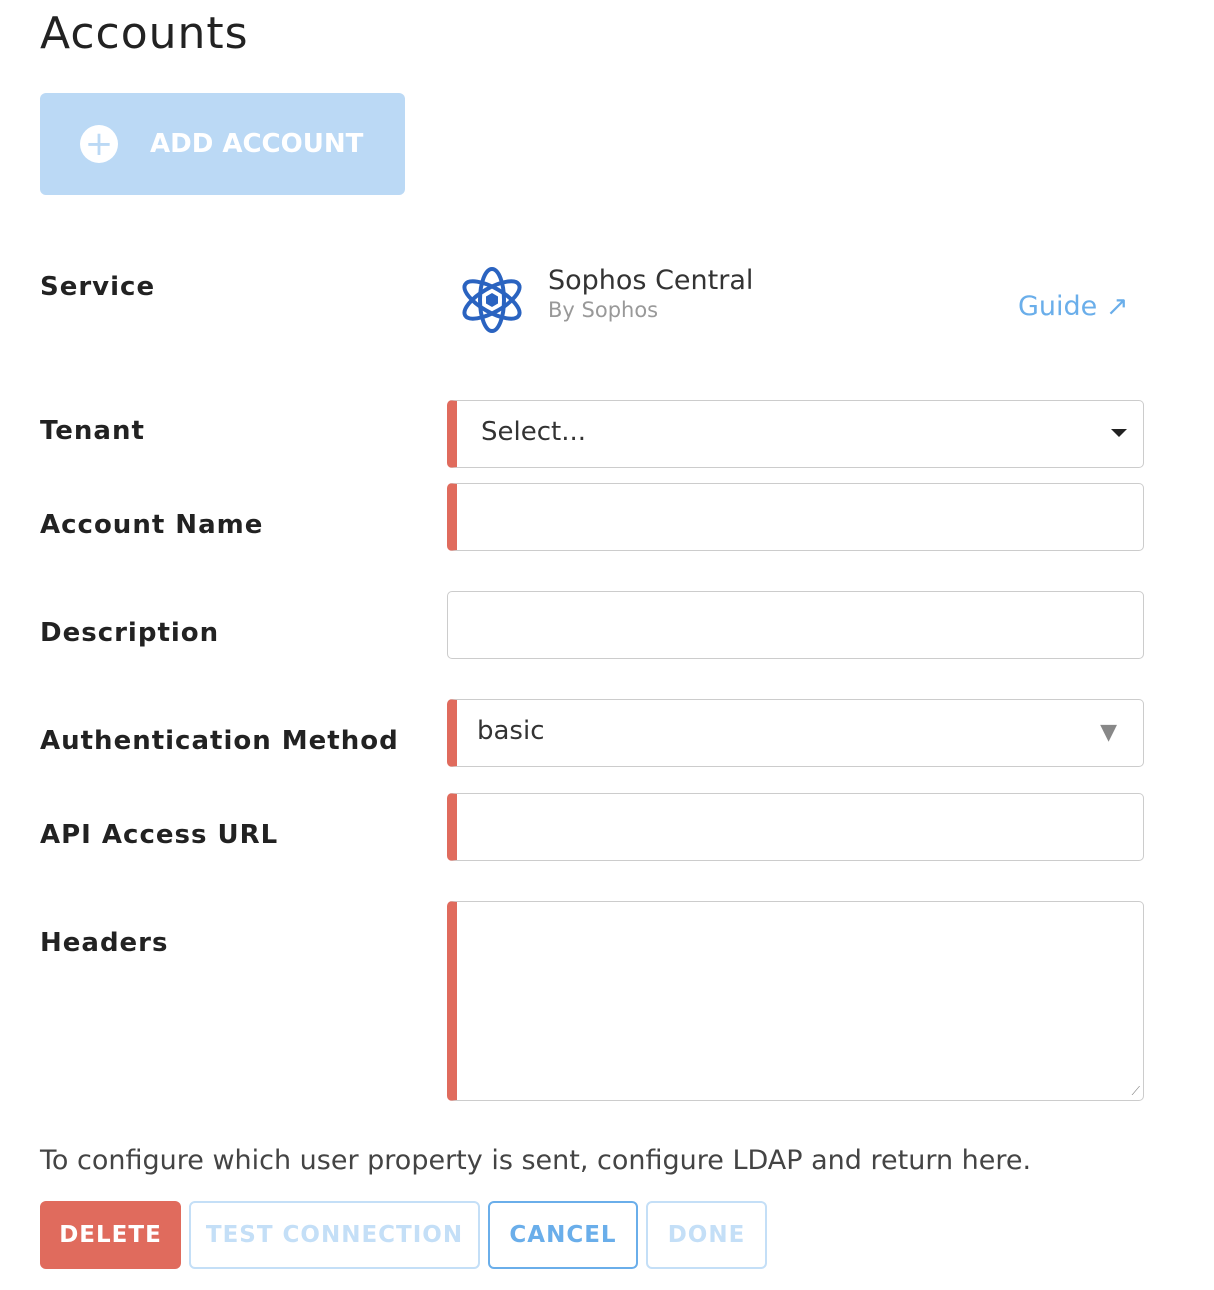  Describe the element at coordinates (104, 943) in the screenshot. I see `headers-label: Headers` at that location.